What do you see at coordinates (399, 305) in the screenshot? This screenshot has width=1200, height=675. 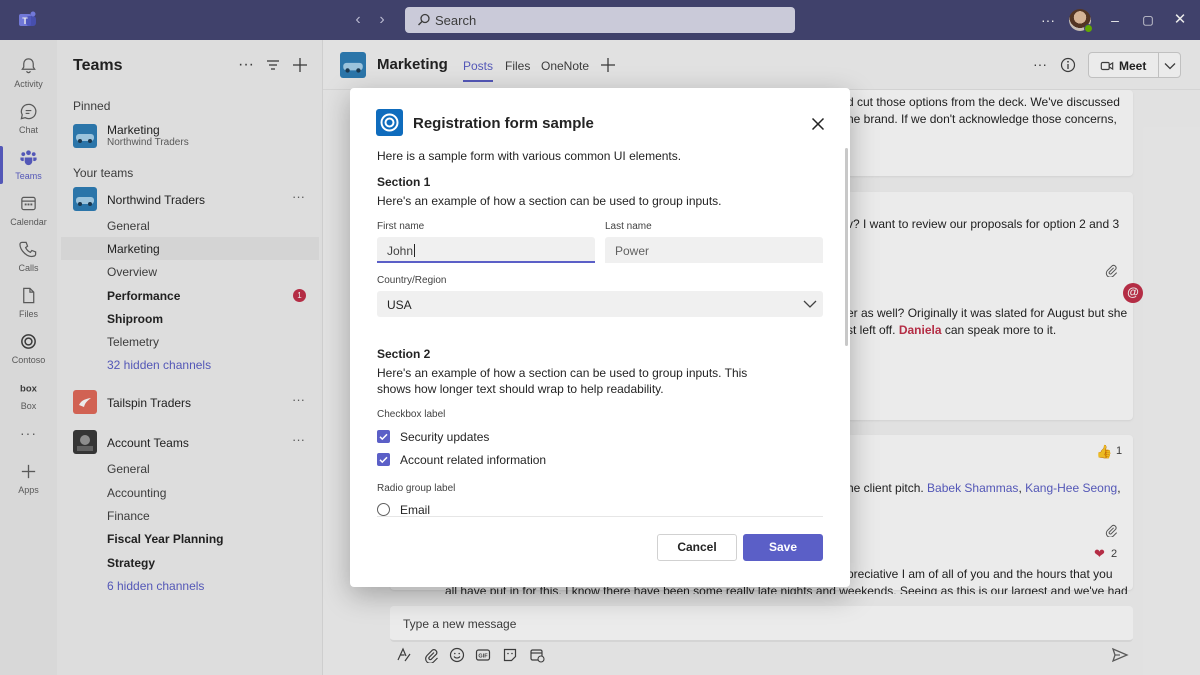 I see `country-value: USA` at bounding box center [399, 305].